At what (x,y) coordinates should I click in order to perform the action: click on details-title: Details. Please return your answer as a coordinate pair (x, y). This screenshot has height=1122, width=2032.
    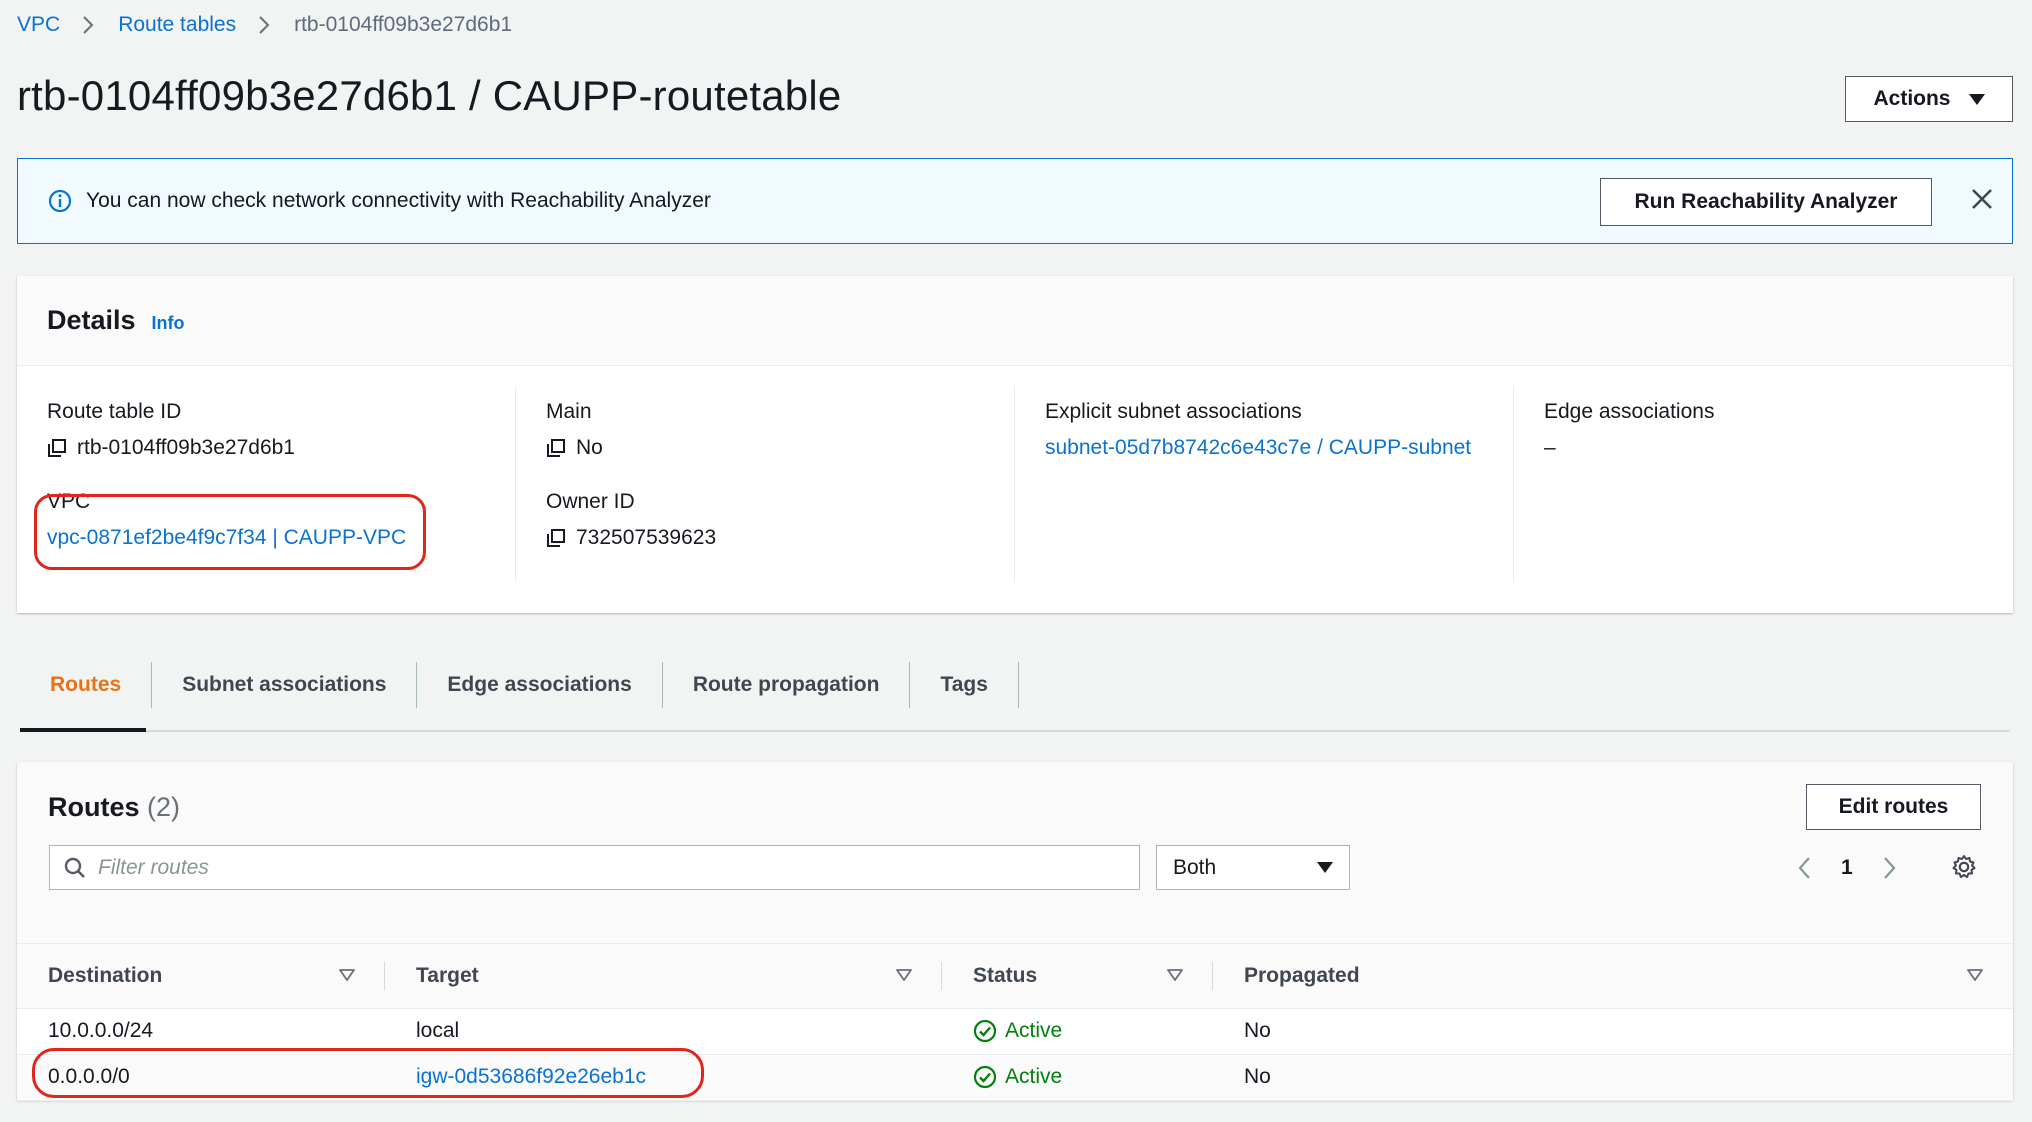
    Looking at the image, I should click on (91, 320).